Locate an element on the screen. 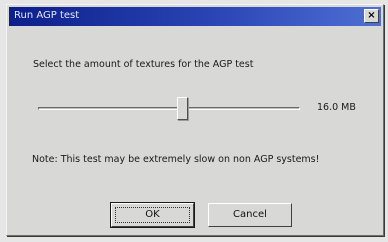 The image size is (388, 242). cancel-button-label: Cancel is located at coordinates (250, 214).